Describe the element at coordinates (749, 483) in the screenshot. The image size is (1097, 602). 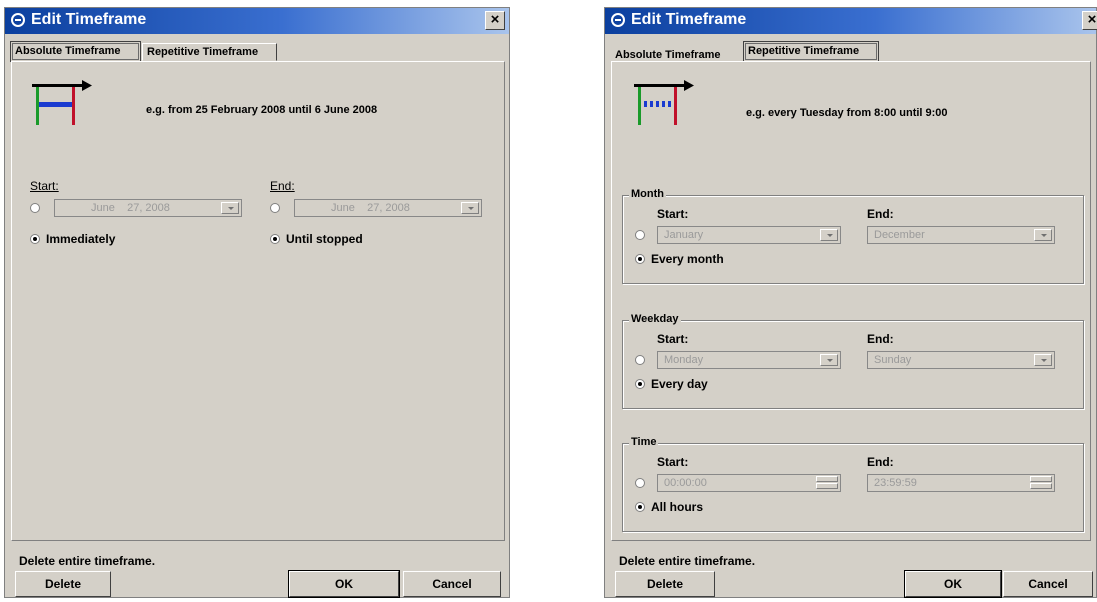
I see `time-start-input: 00:00:00` at that location.